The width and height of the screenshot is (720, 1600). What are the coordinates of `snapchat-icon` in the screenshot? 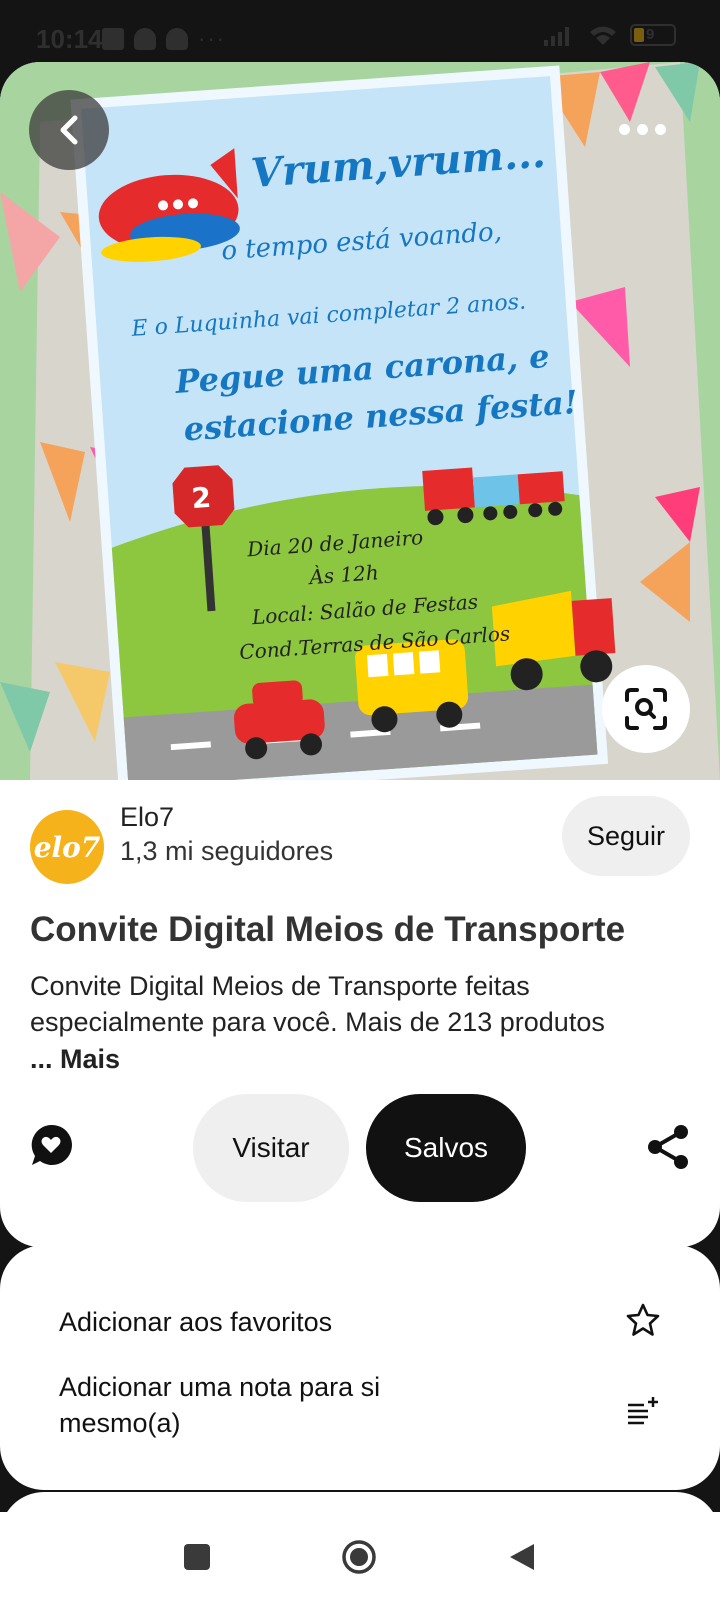 It's located at (145, 39).